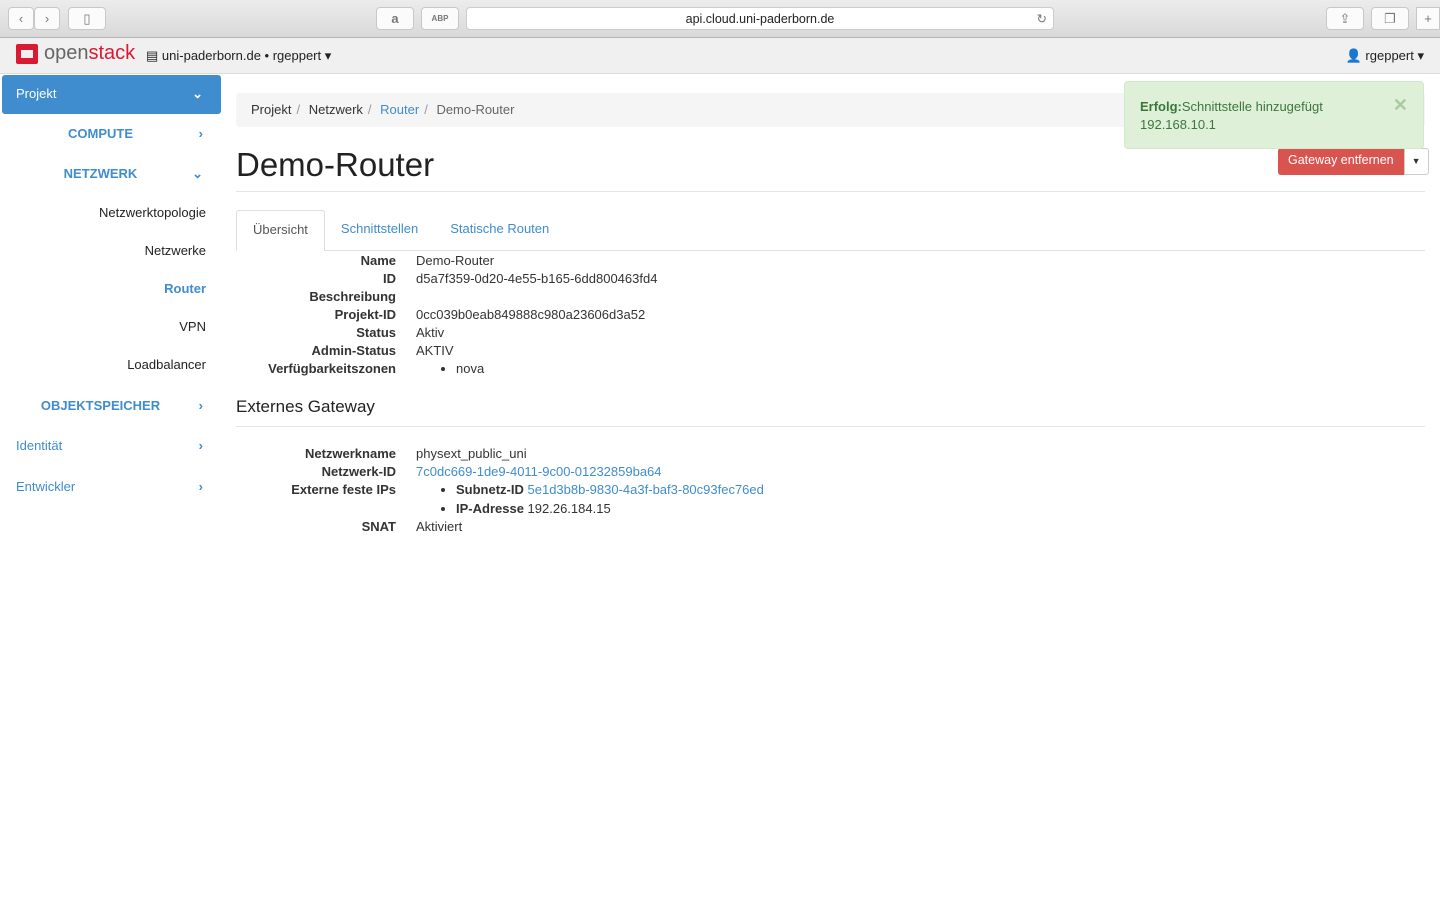 This screenshot has height=900, width=1440. I want to click on alert-detail: 192.168.10.1, so click(1178, 124).